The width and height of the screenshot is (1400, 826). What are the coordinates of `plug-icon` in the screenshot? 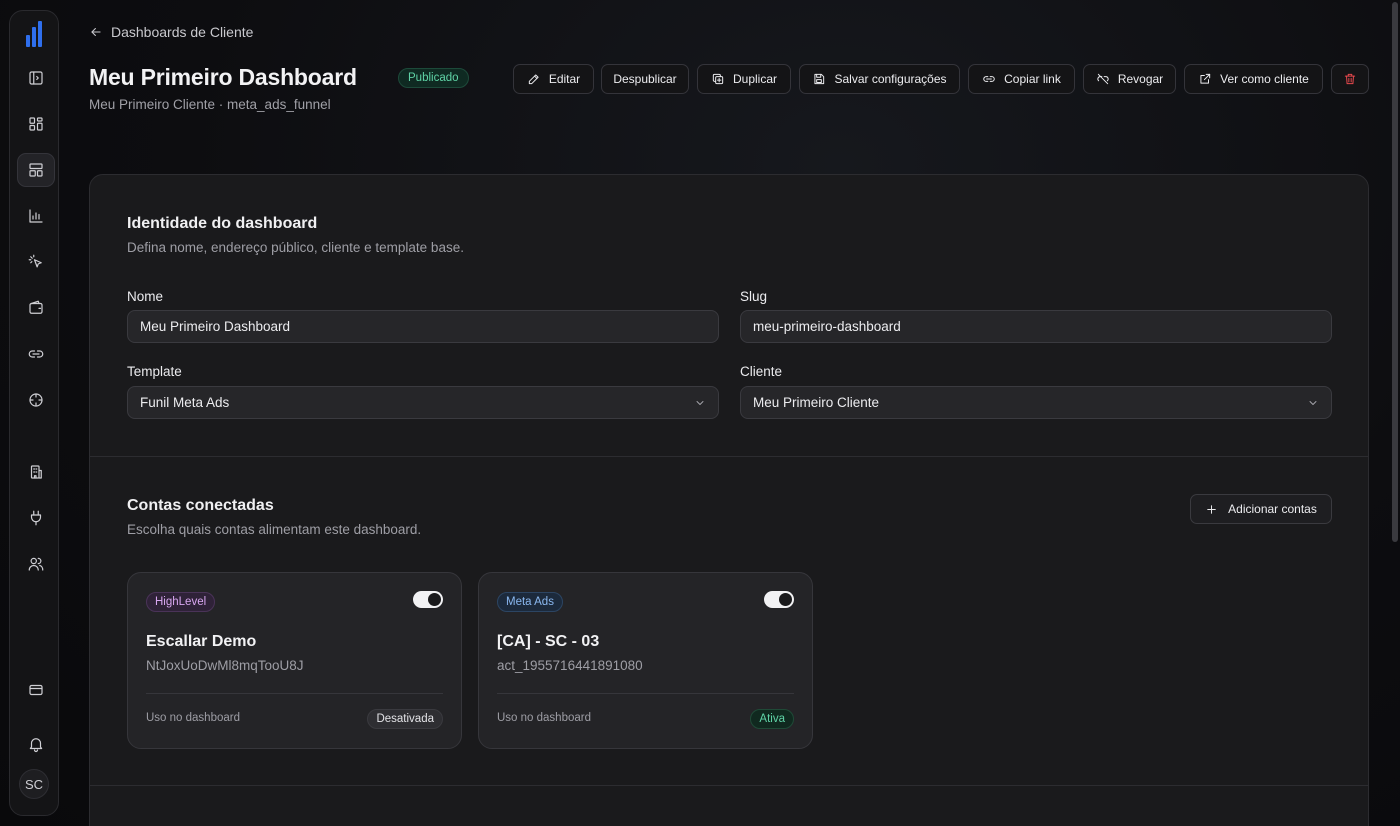 It's located at (36, 518).